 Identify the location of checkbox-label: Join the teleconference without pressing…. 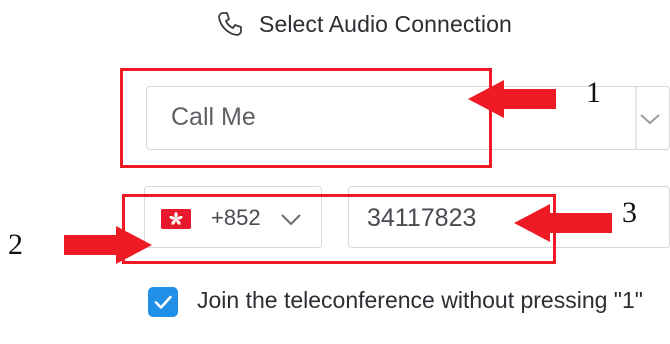
(427, 300).